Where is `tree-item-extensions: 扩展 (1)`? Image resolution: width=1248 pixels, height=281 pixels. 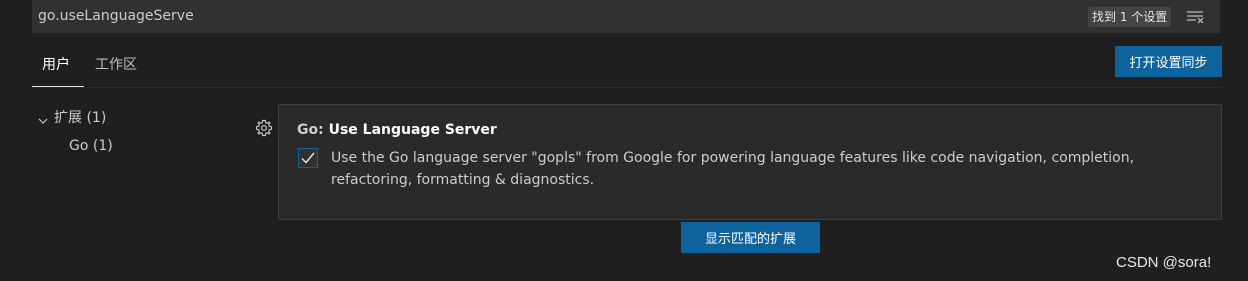
tree-item-extensions: 扩展 (1) is located at coordinates (72, 118).